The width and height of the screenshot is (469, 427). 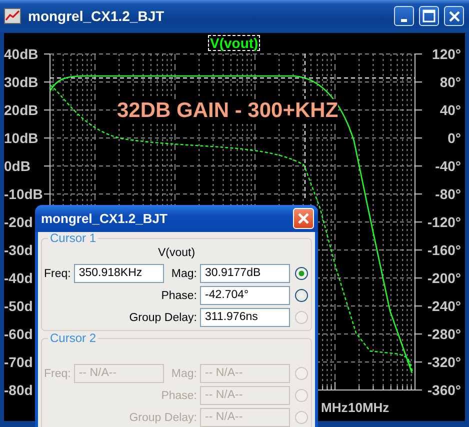 I want to click on minimize-icon, so click(x=404, y=20).